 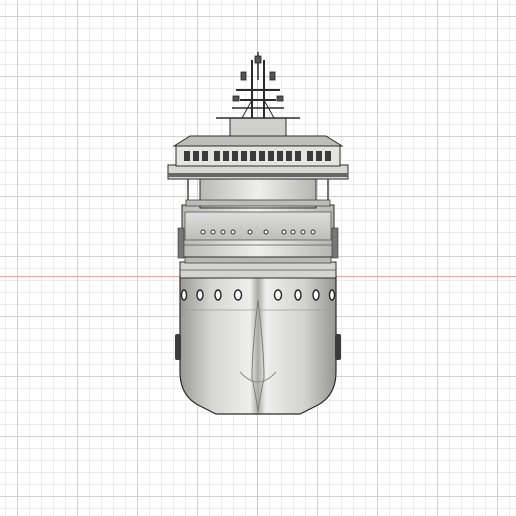 I want to click on main-deck, so click(x=258, y=266).